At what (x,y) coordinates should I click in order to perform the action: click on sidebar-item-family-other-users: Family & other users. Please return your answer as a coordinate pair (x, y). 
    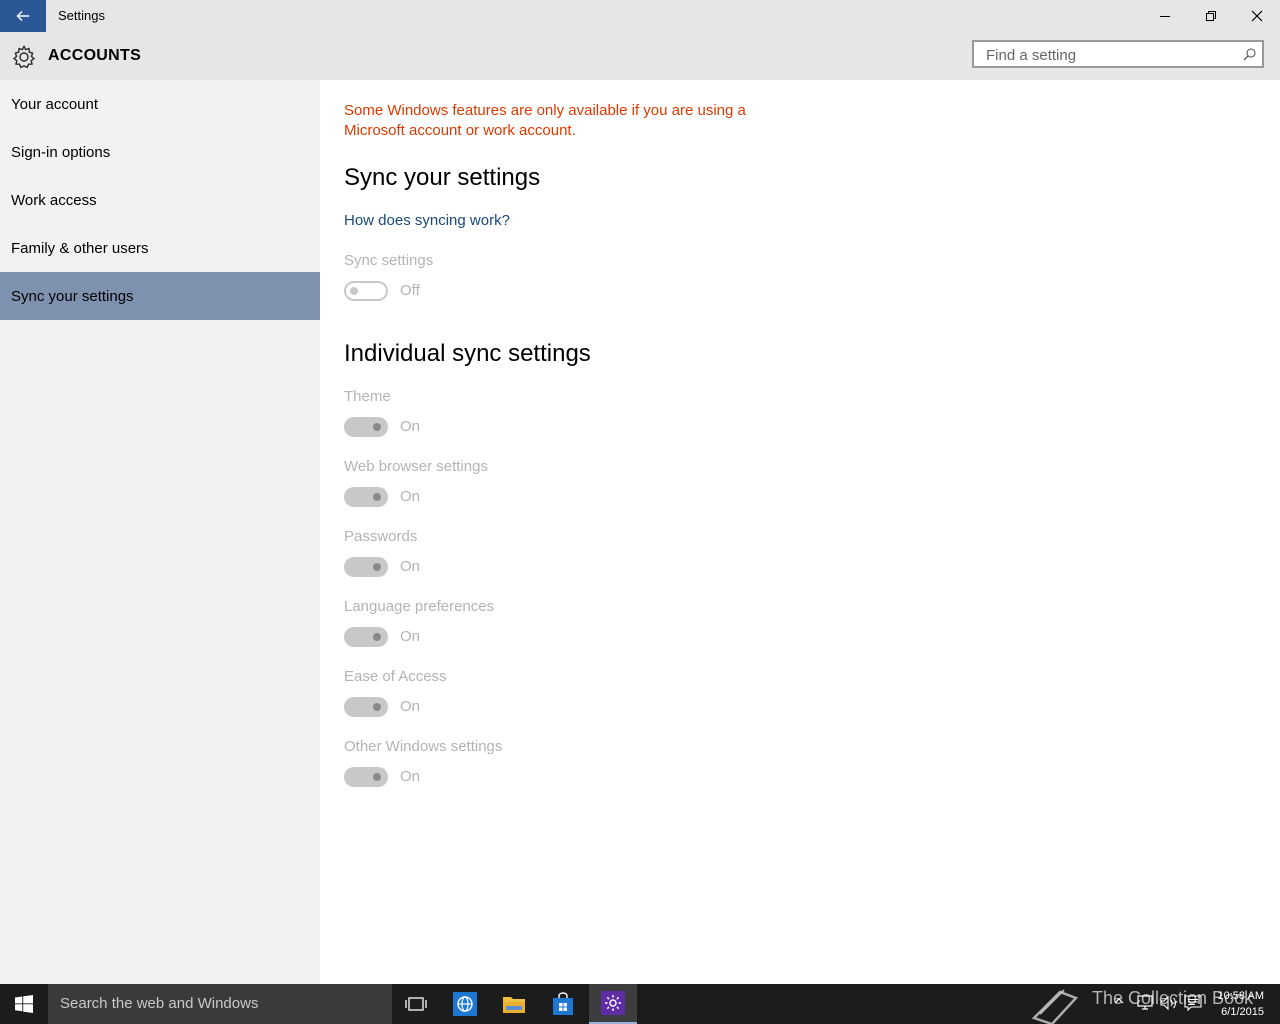
    Looking at the image, I should click on (160, 248).